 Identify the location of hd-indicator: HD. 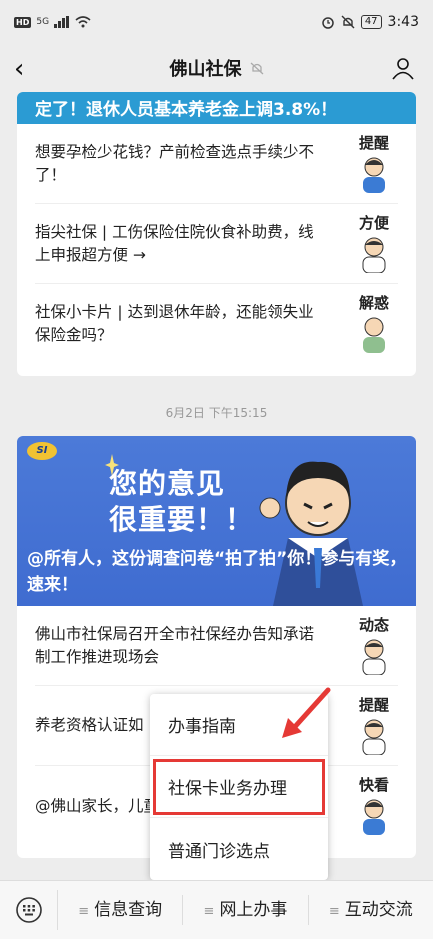
(23, 22).